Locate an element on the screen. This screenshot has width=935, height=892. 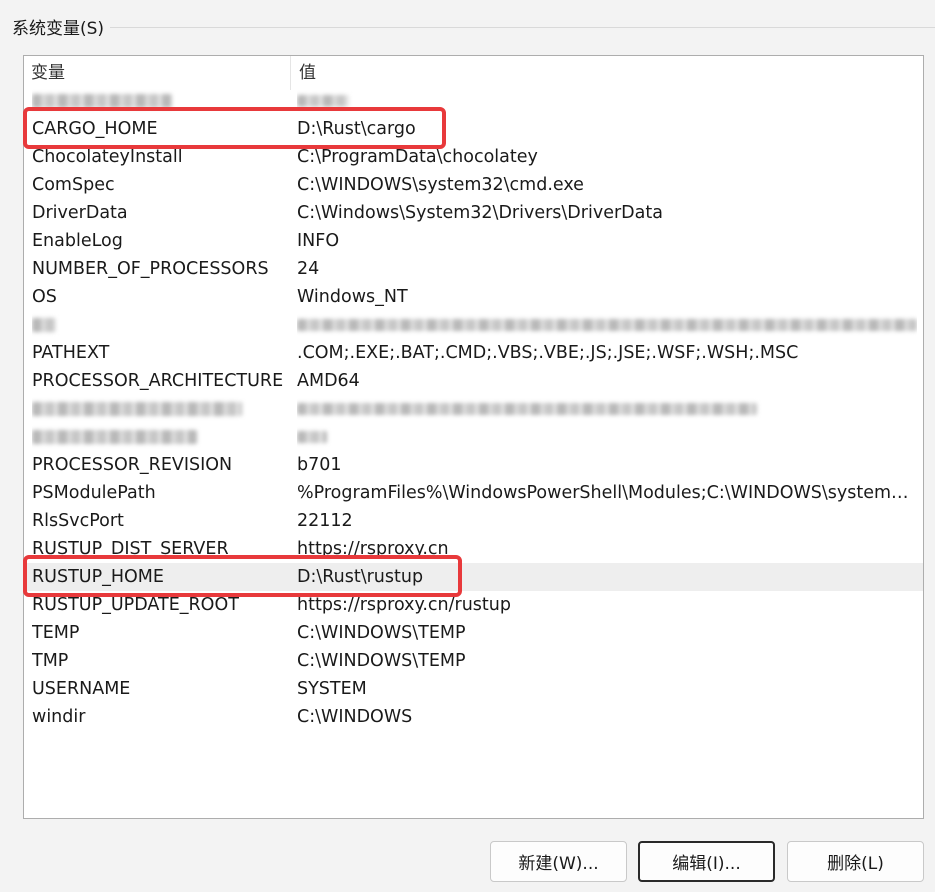
table-row: EnableLog INFO is located at coordinates (473, 241).